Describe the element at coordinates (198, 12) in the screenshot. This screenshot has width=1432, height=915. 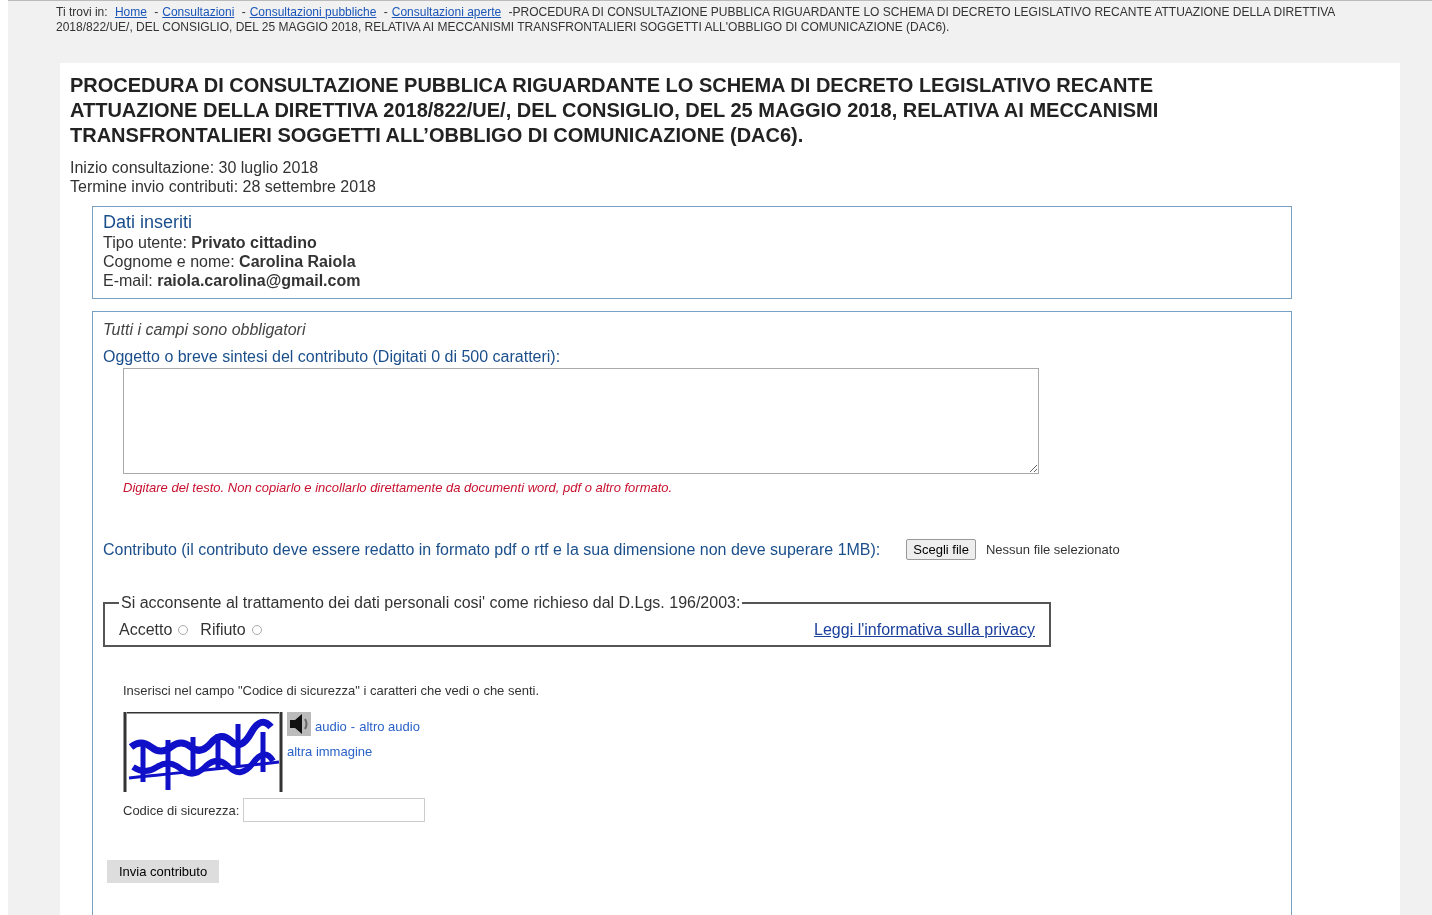
I see `breadcrumb-link: Consultazioni` at that location.